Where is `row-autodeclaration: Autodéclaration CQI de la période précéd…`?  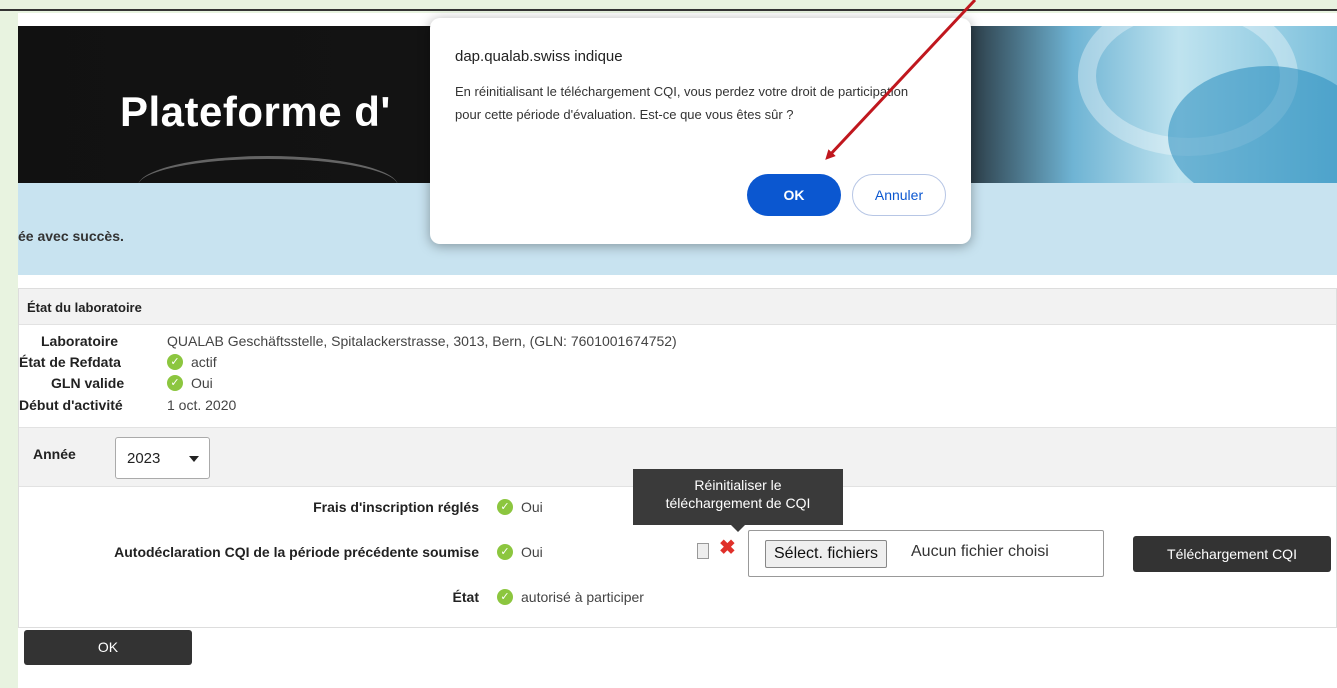 row-autodeclaration: Autodéclaration CQI de la période précéd… is located at coordinates (669, 553).